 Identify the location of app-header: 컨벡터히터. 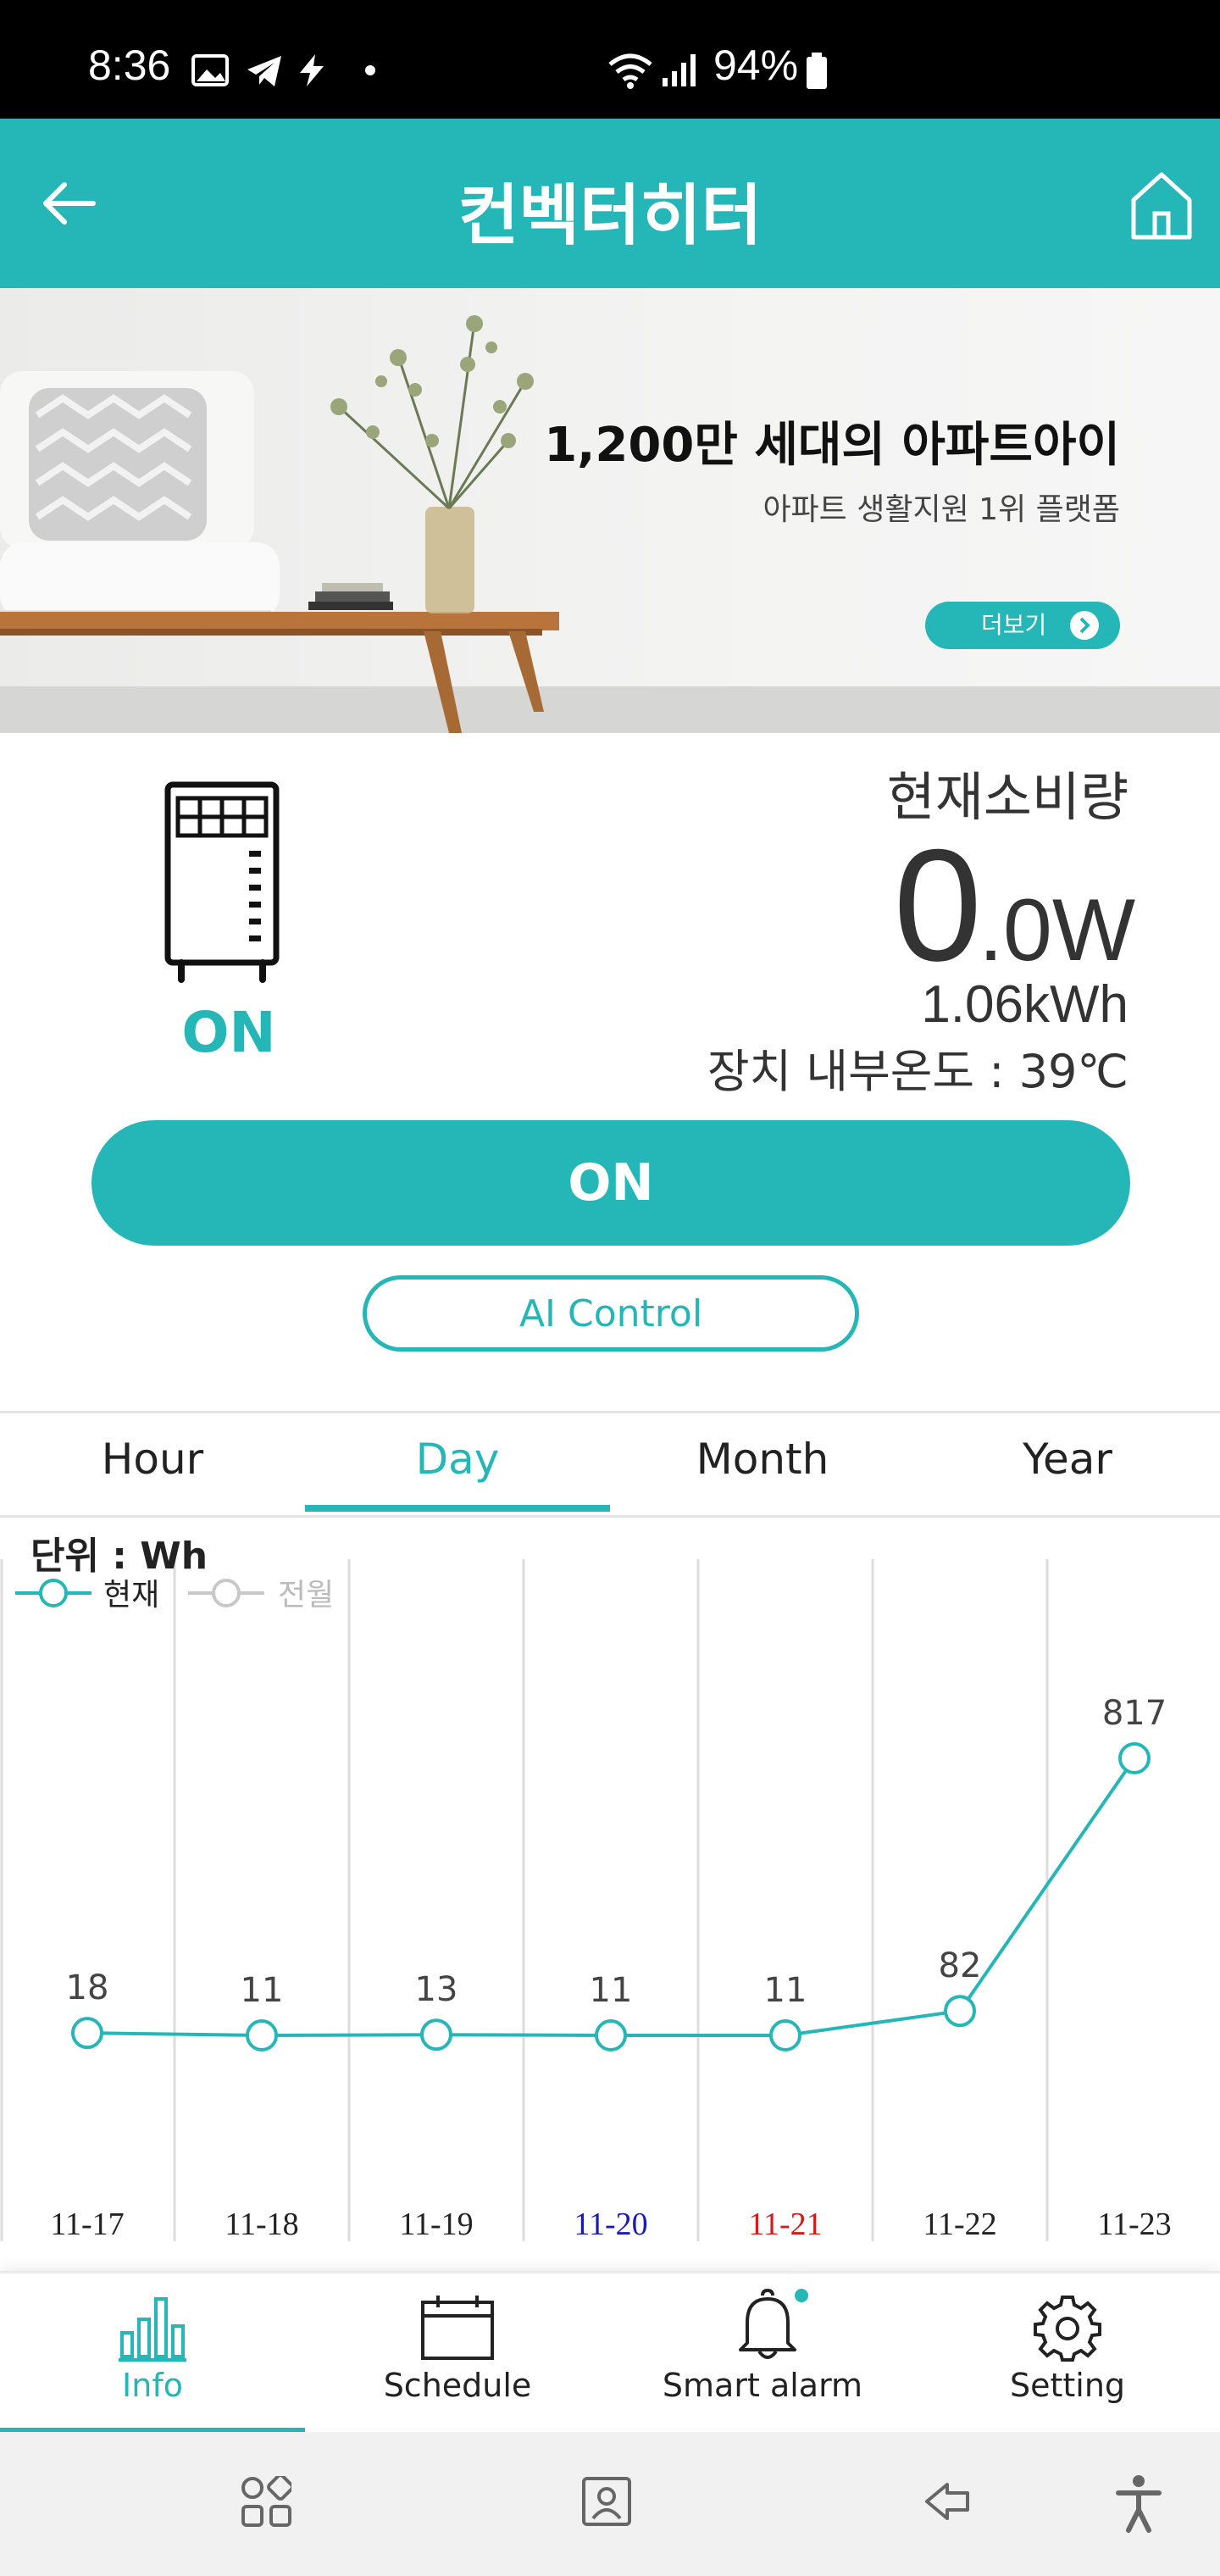
(610, 203).